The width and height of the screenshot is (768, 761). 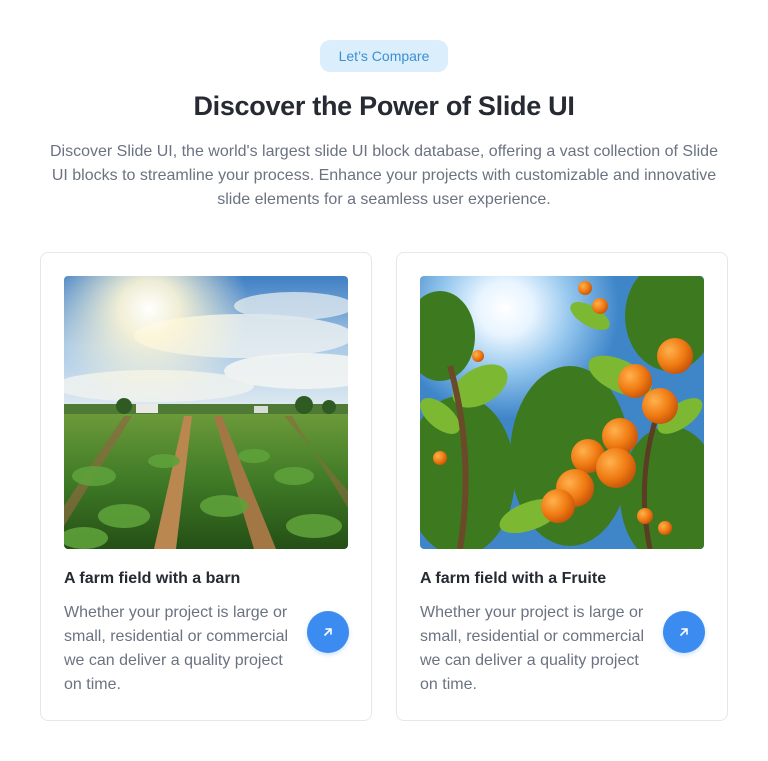 I want to click on orange-tree-image, so click(x=562, y=412).